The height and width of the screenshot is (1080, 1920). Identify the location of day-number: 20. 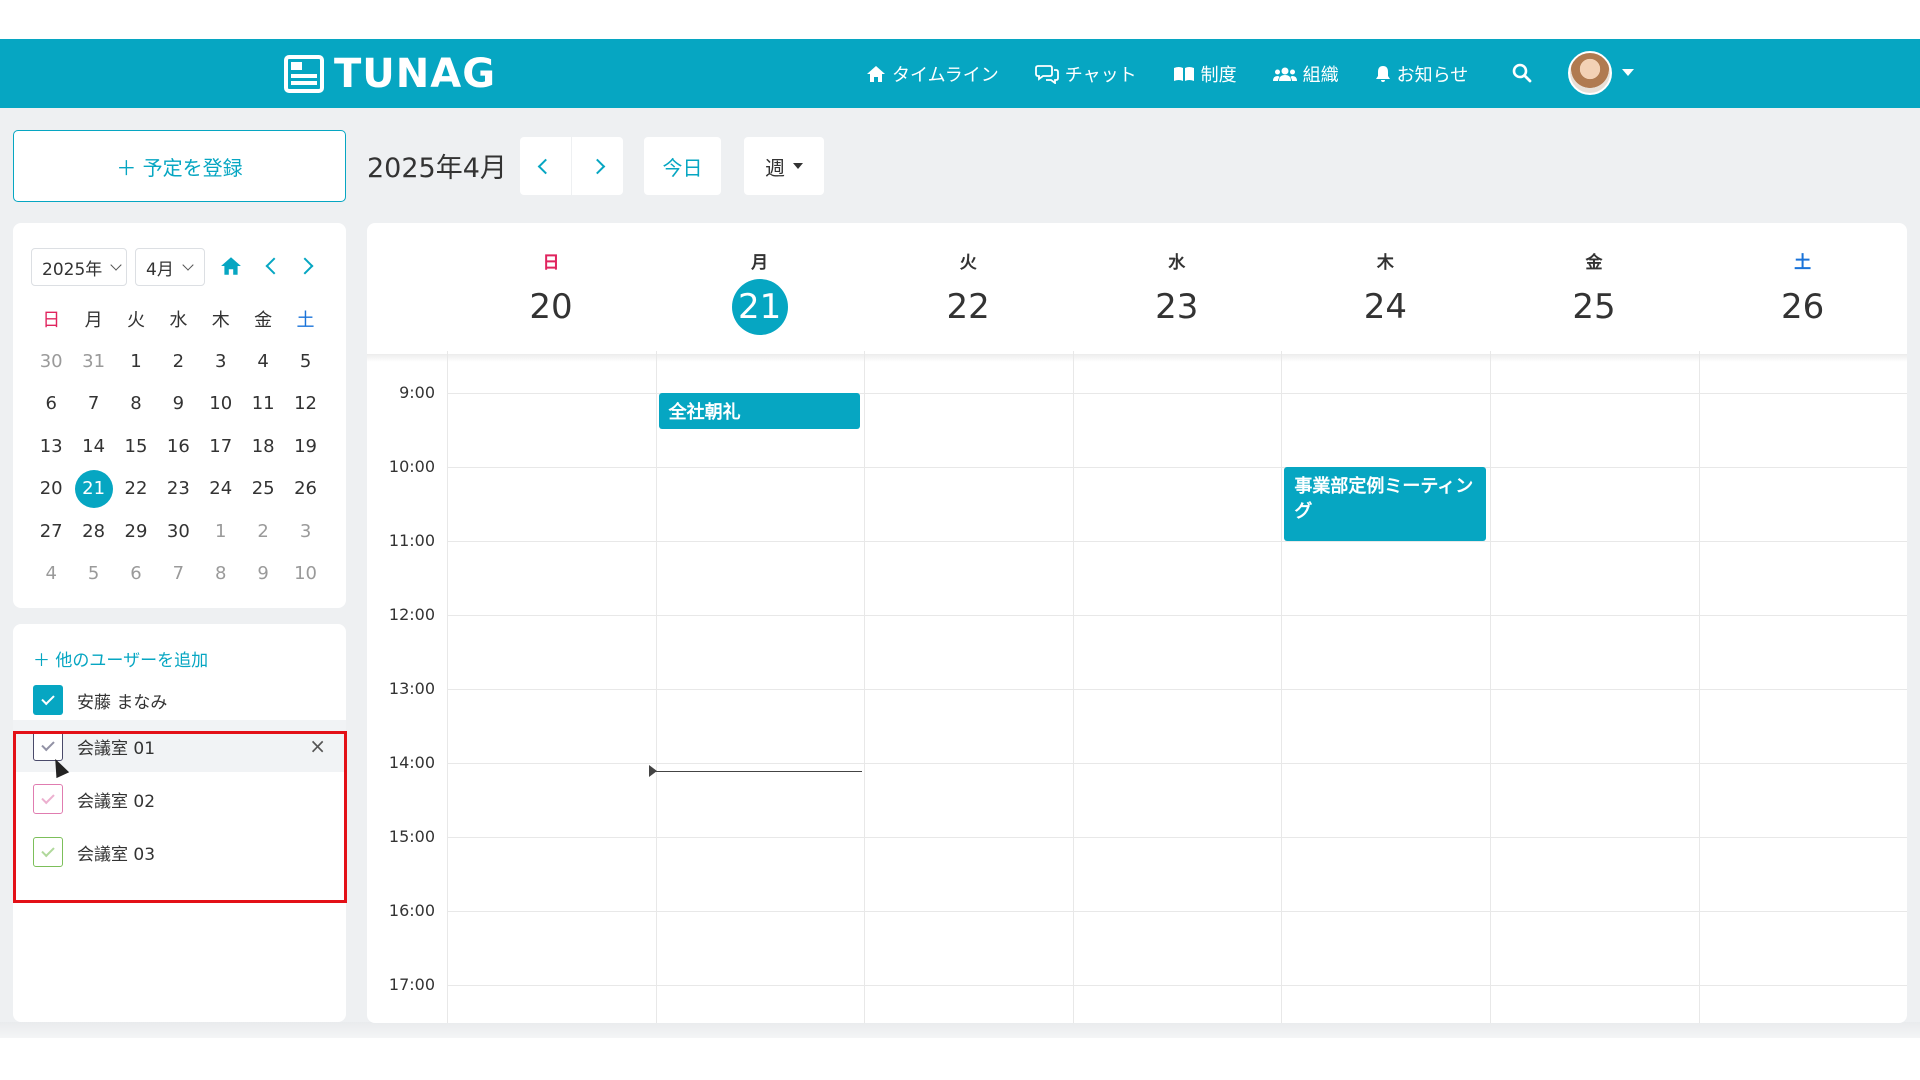
(551, 307).